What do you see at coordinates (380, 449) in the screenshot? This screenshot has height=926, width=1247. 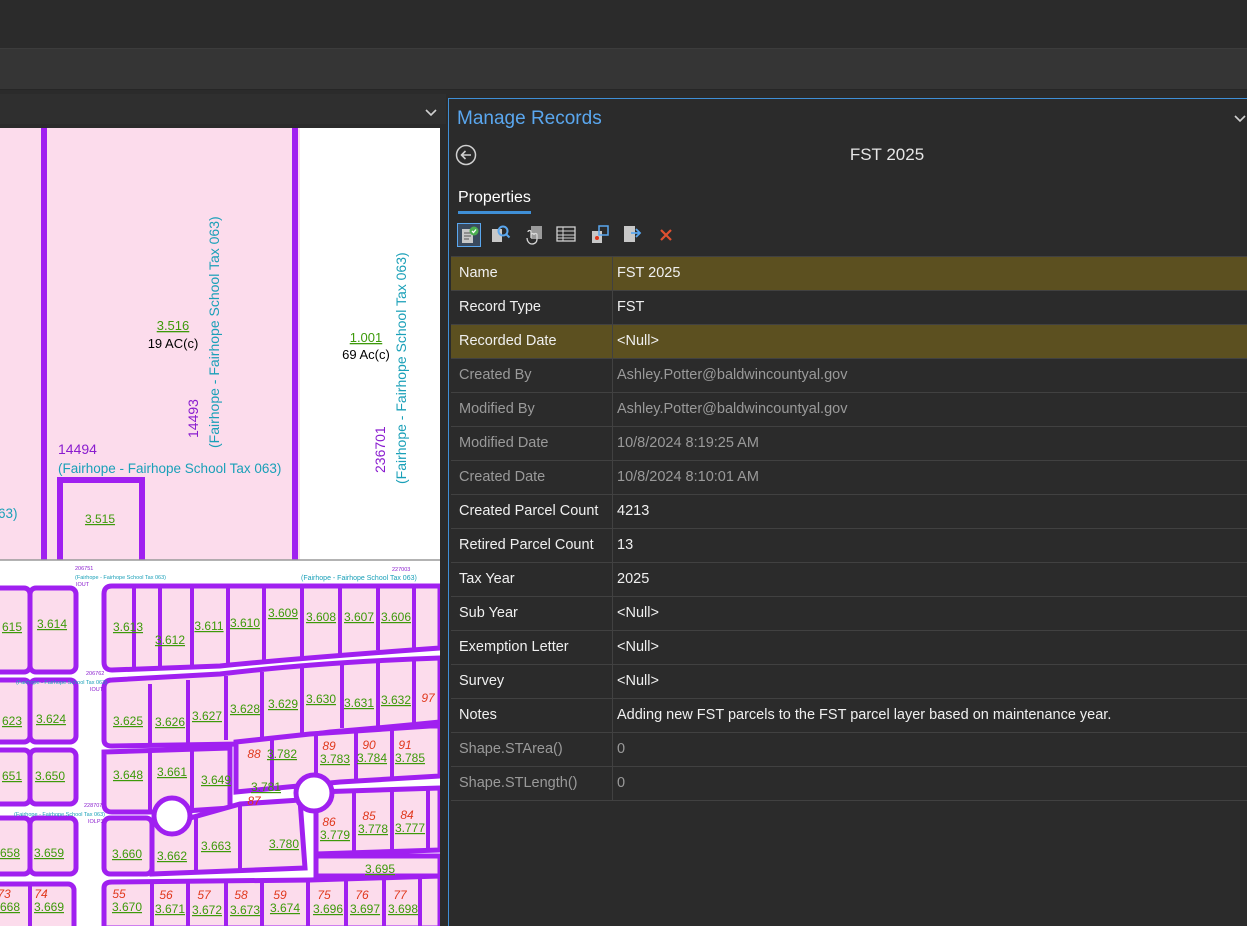 I see `pin-label: 236701` at bounding box center [380, 449].